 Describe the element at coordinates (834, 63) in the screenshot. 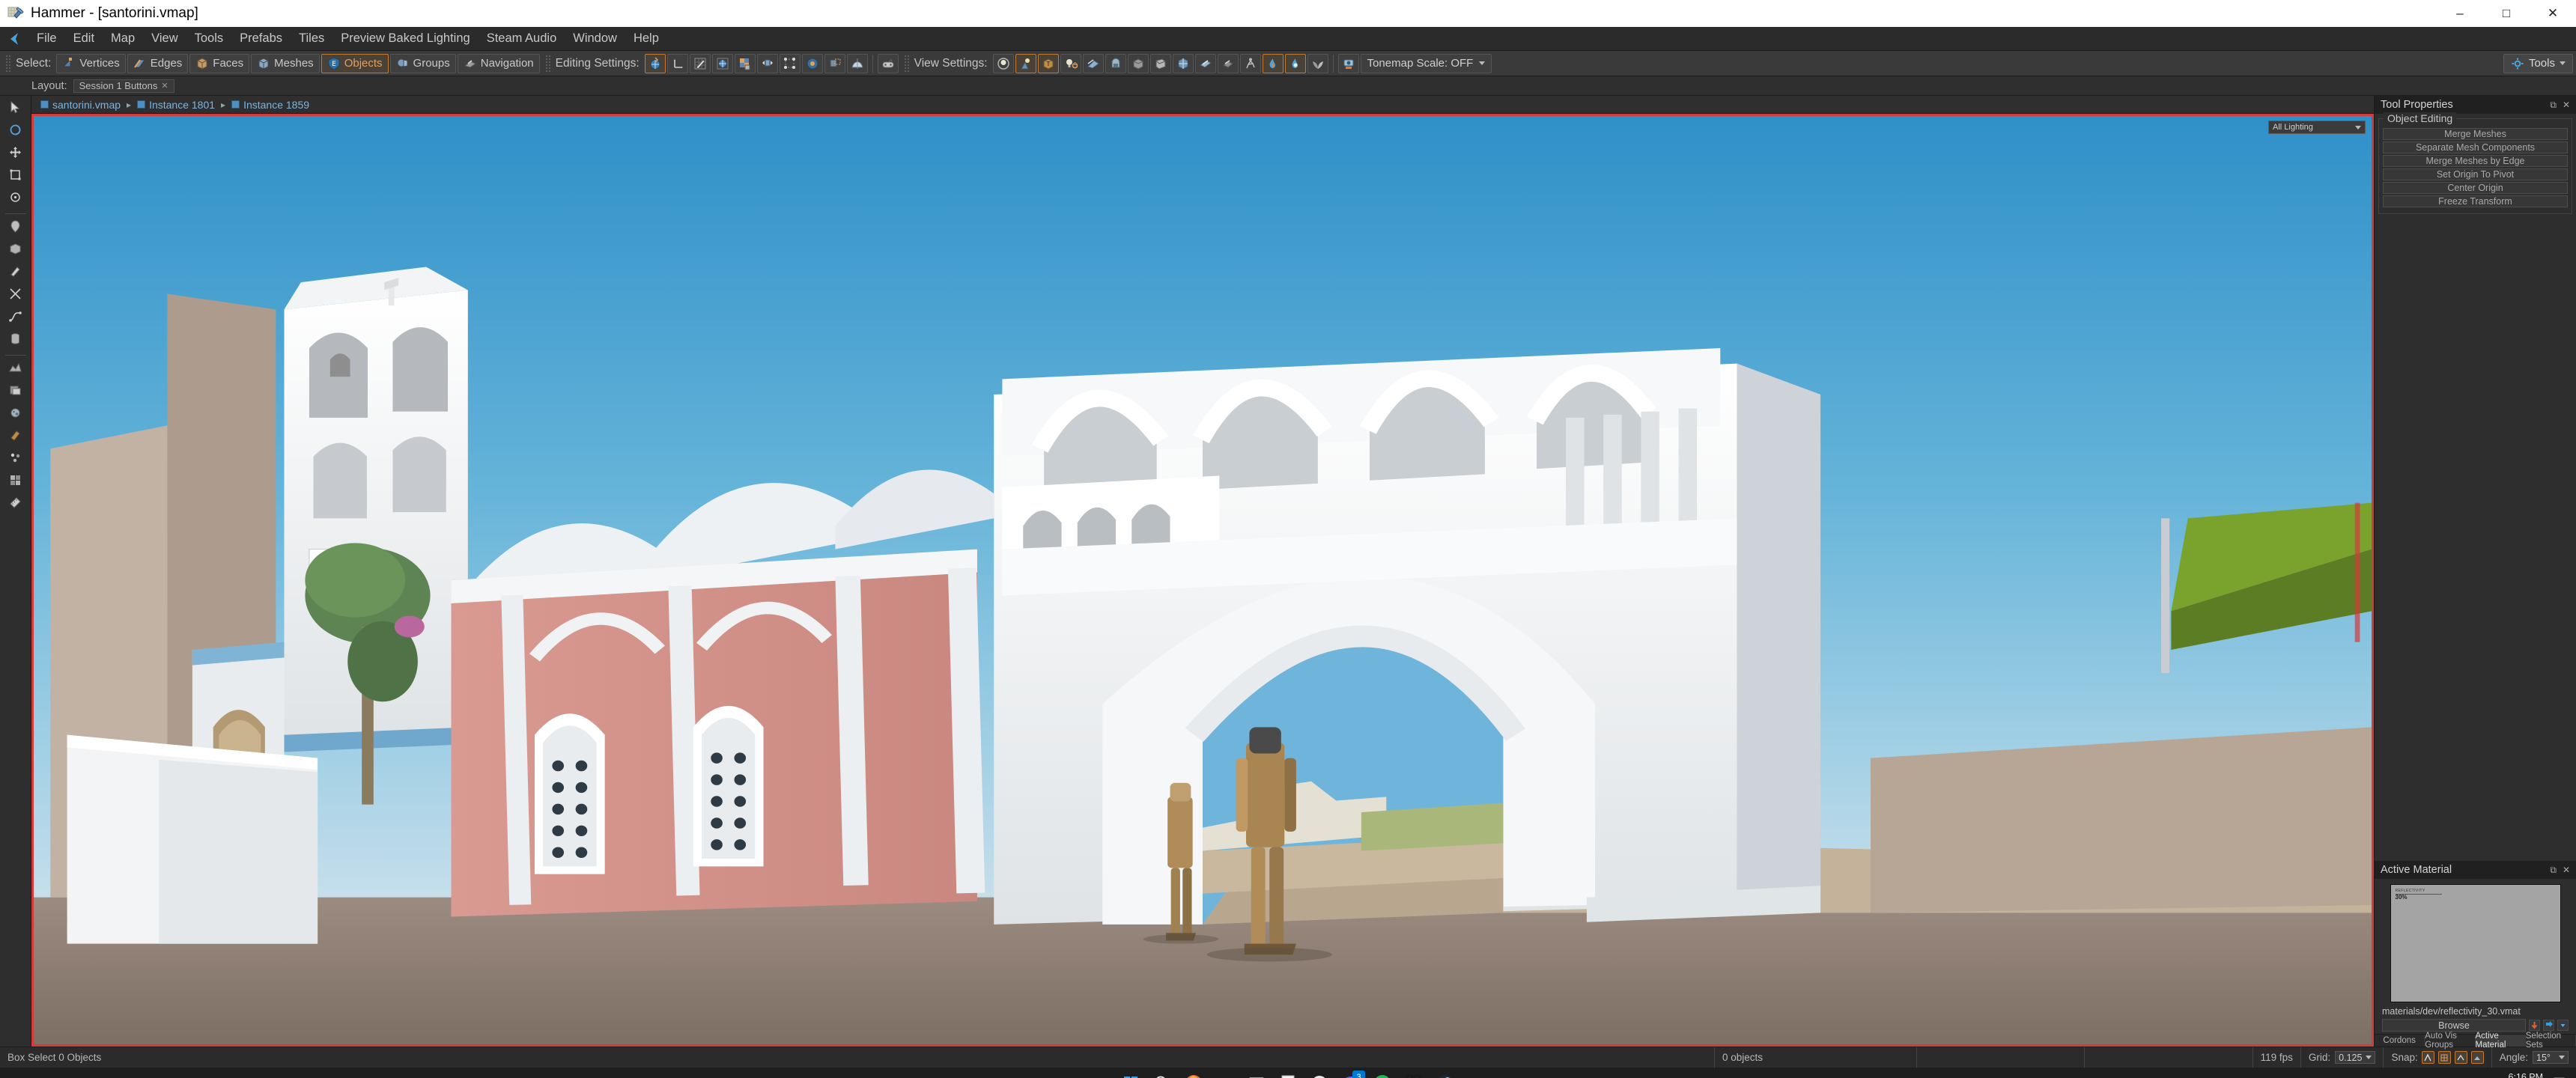

I see `editing-icon-transform-handle` at that location.